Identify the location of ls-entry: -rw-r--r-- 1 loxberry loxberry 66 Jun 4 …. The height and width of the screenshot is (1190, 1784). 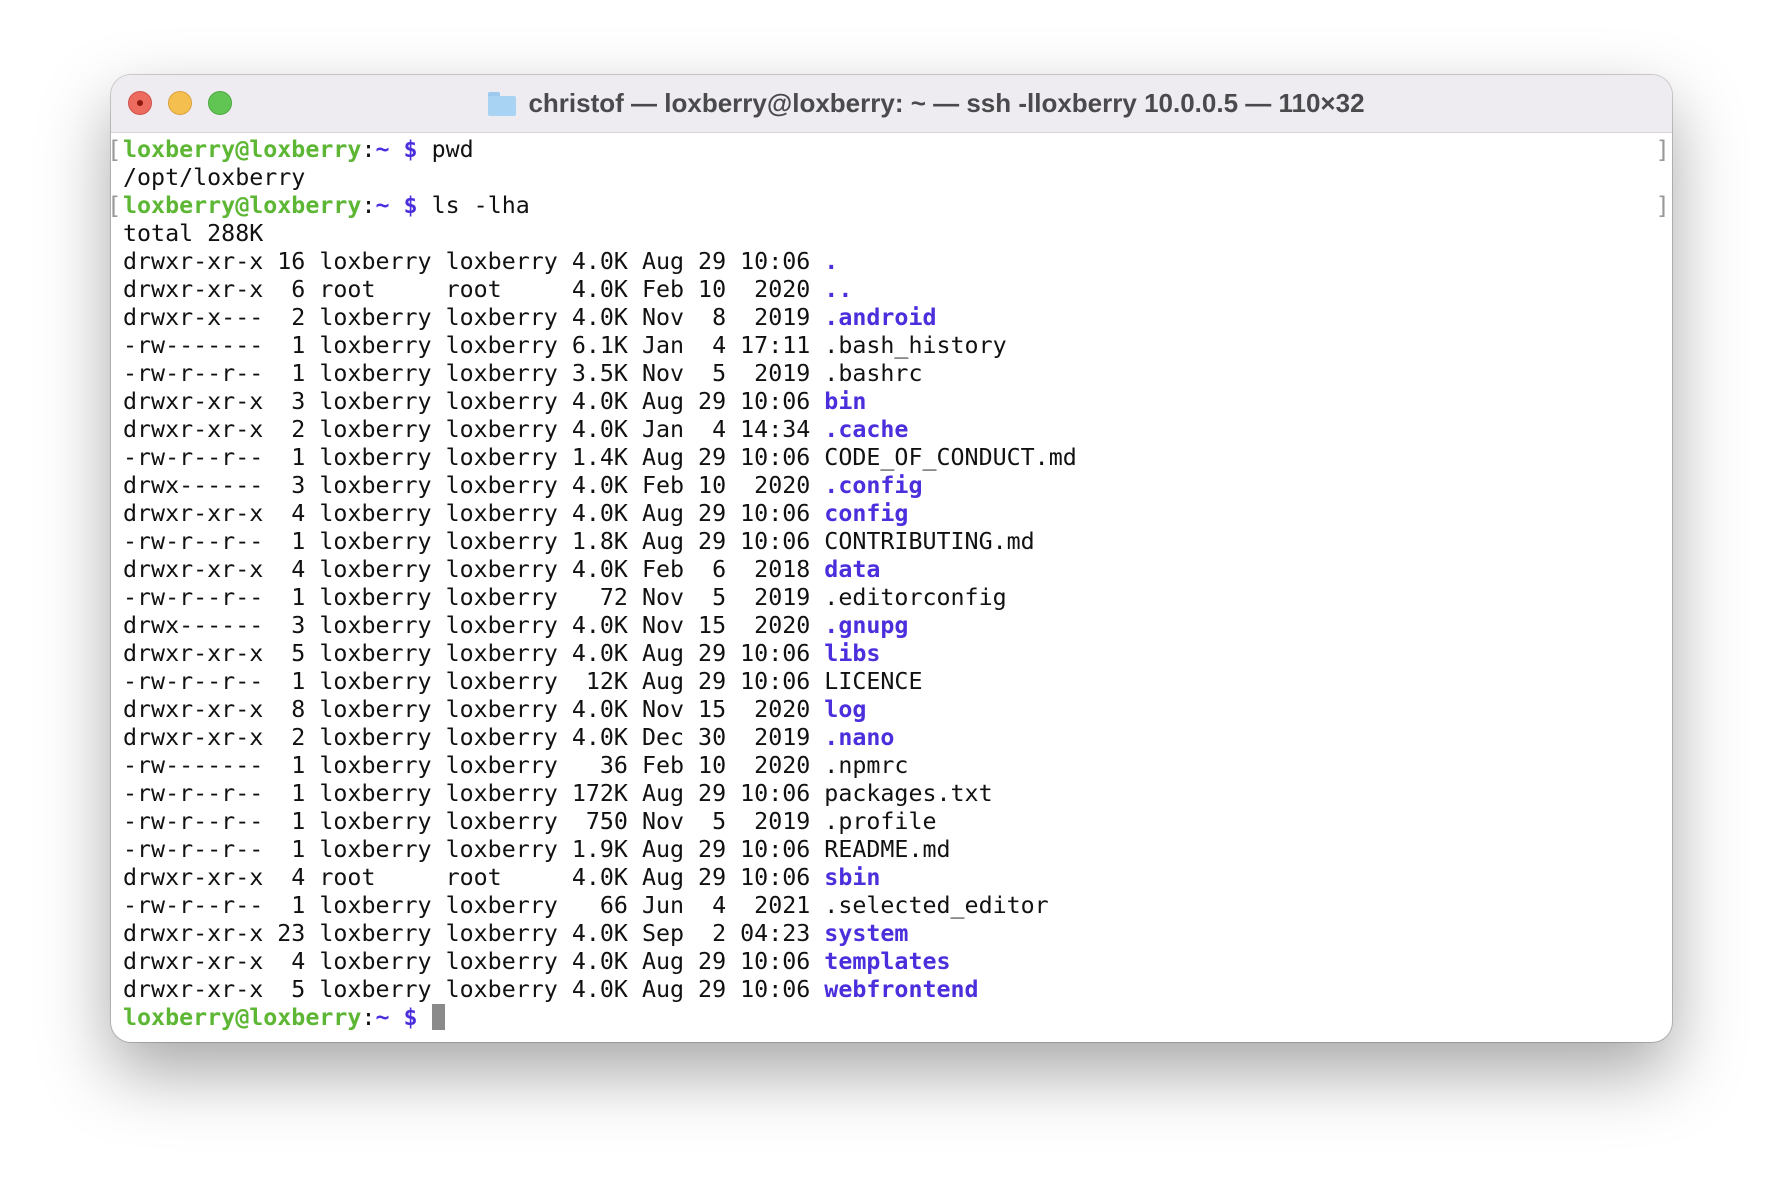
(897, 906).